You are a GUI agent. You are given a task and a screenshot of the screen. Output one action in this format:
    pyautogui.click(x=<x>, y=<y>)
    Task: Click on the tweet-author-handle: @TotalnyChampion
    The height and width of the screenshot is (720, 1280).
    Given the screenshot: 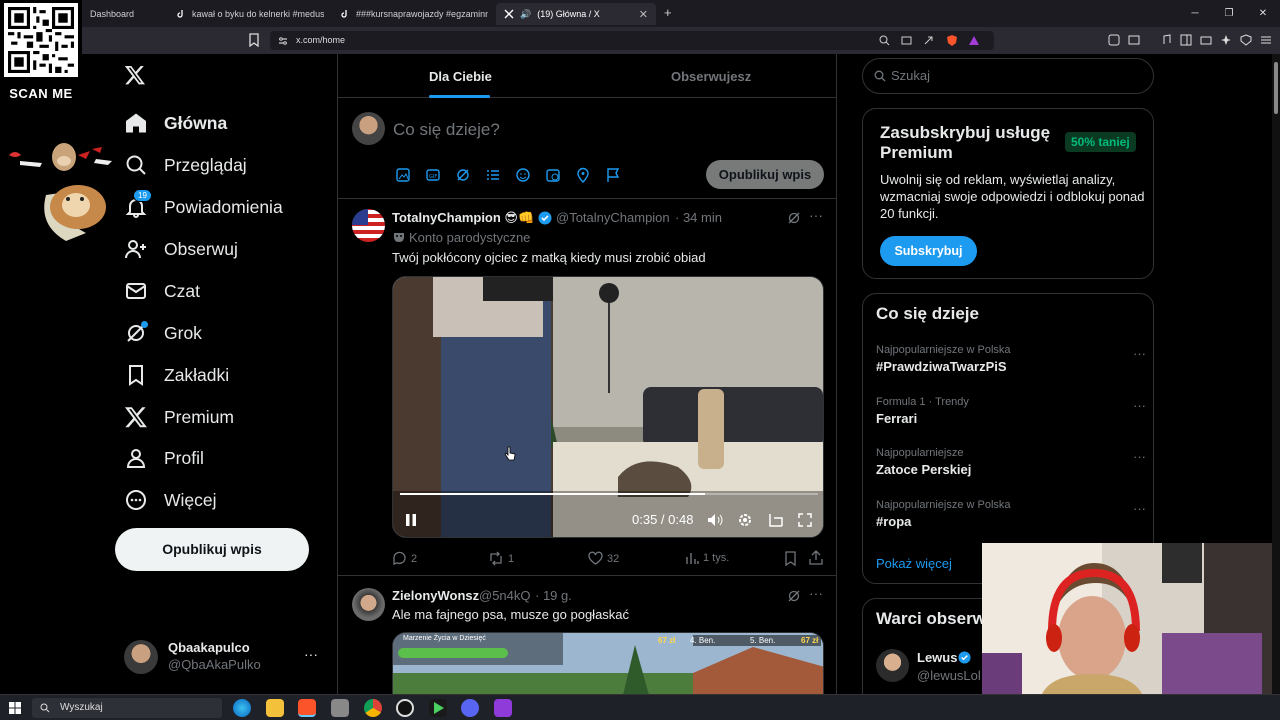 What is the action you would take?
    pyautogui.click(x=613, y=217)
    